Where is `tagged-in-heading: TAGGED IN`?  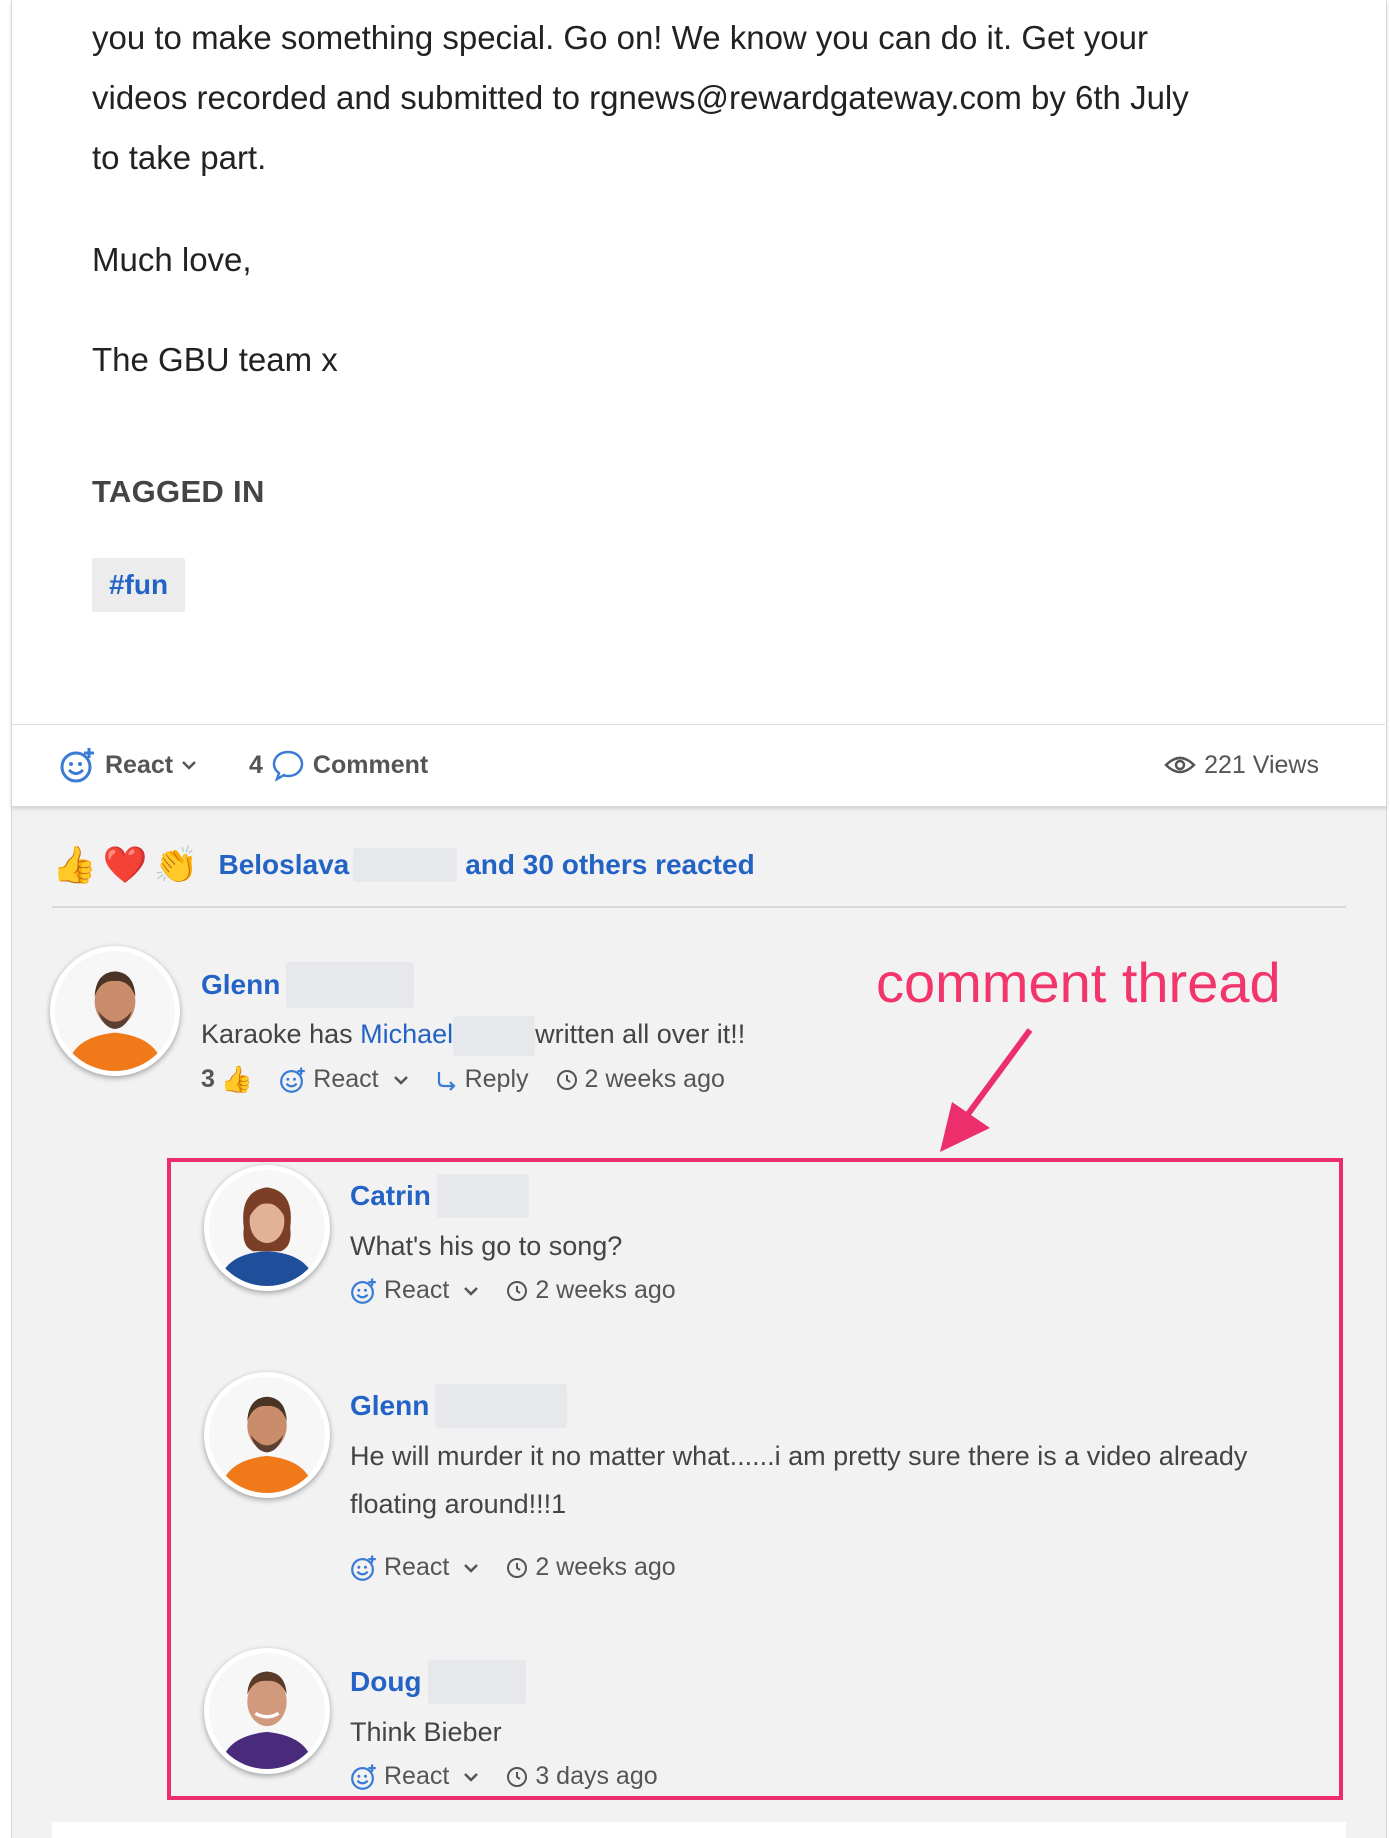 tagged-in-heading: TAGGED IN is located at coordinates (178, 491).